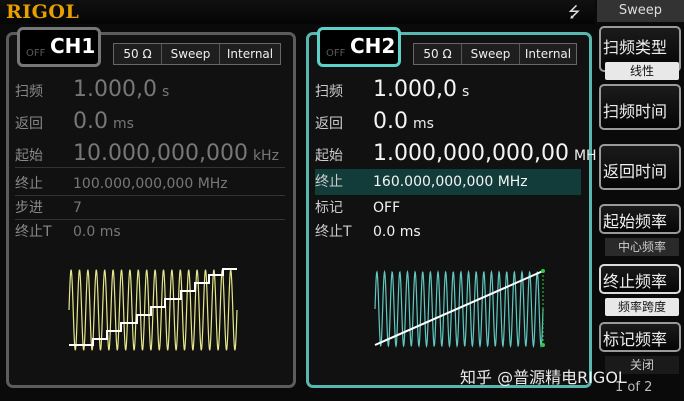 This screenshot has height=401, width=684. Describe the element at coordinates (160, 153) in the screenshot. I see `param-value: 10.000,000,000` at that location.